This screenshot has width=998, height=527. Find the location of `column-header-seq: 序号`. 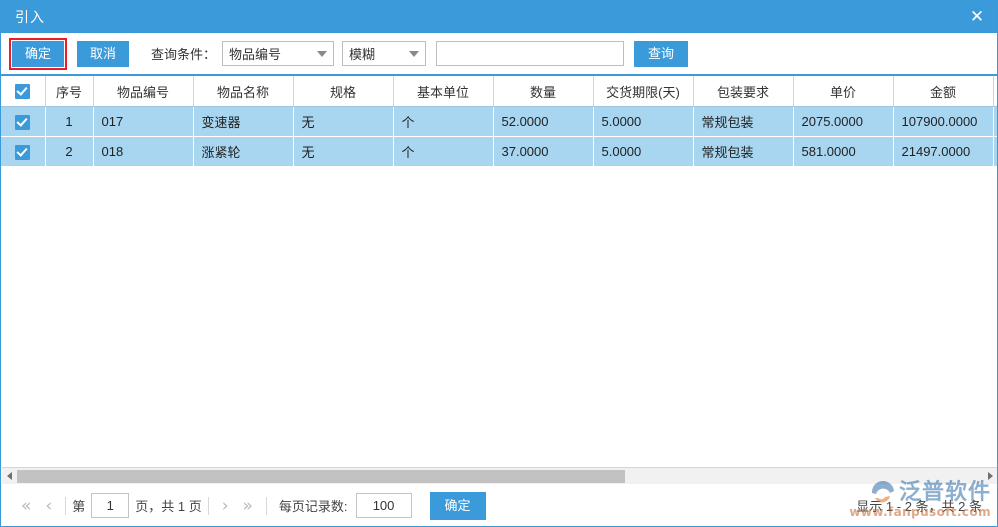

column-header-seq: 序号 is located at coordinates (69, 91).